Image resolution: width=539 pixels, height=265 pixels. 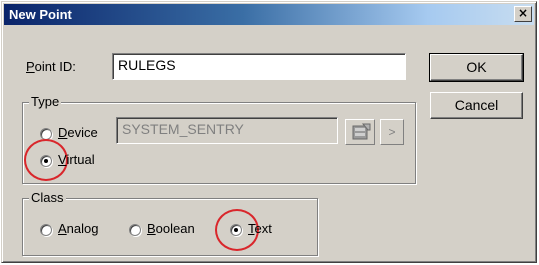 What do you see at coordinates (135, 230) in the screenshot?
I see `boolean-radio` at bounding box center [135, 230].